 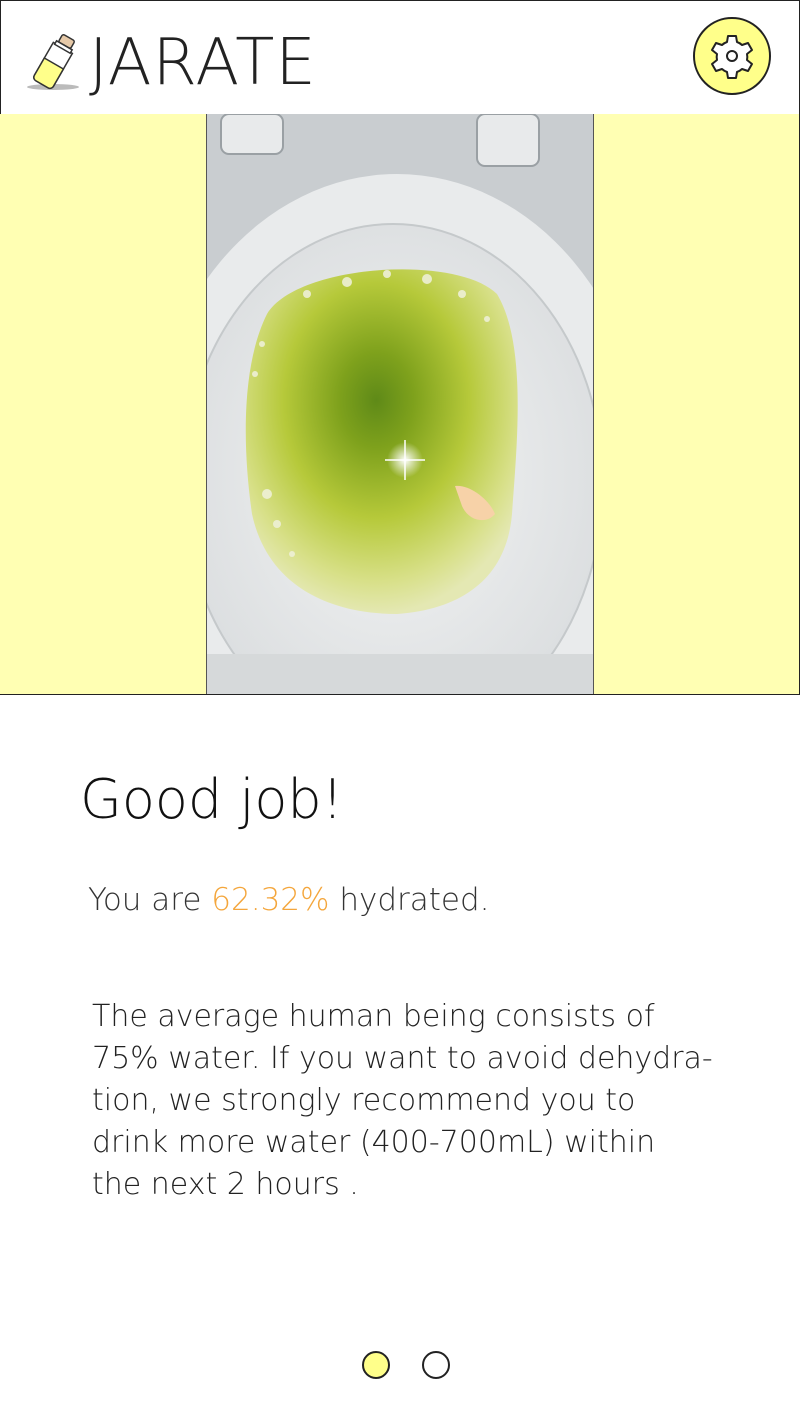 What do you see at coordinates (270, 900) in the screenshot?
I see `hydration-percentage: 62.32%` at bounding box center [270, 900].